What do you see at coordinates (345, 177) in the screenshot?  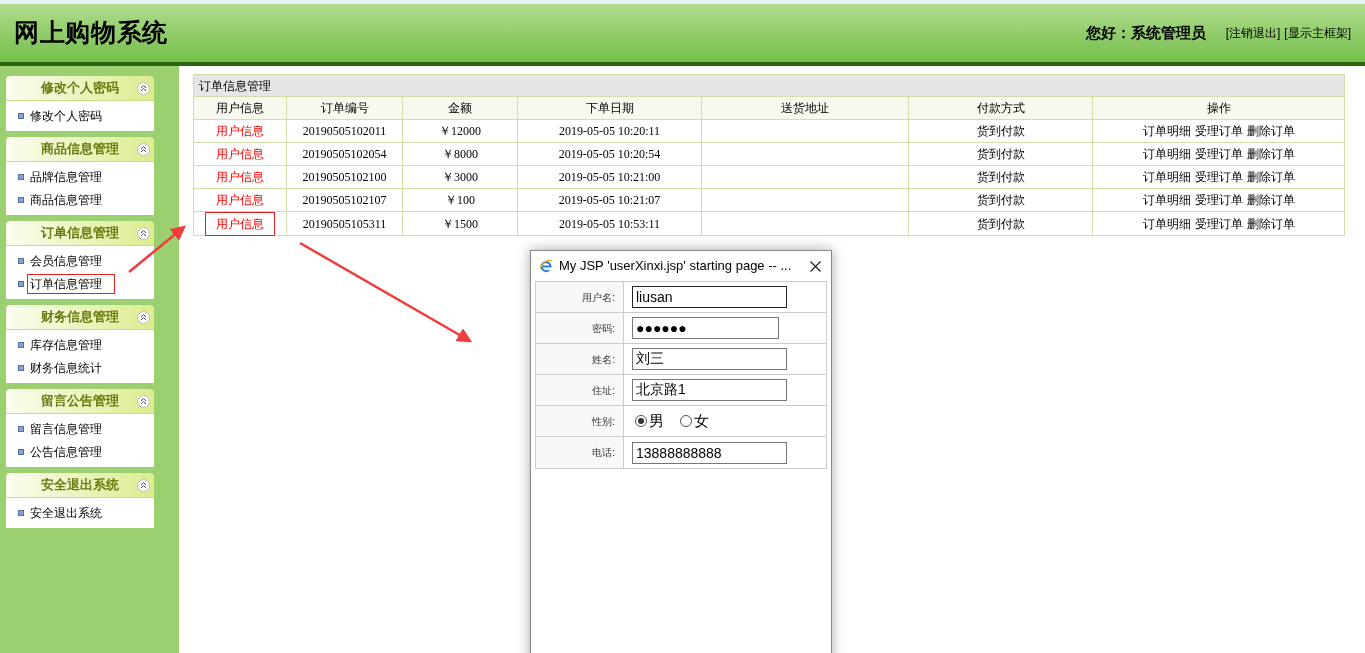 I see `table-cell: 20190505102100` at bounding box center [345, 177].